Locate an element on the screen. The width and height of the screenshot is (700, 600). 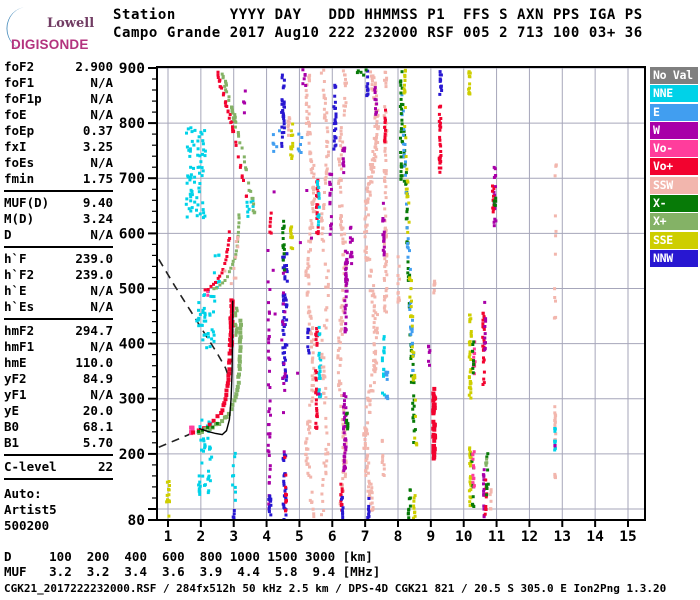
svg-text: 12 is located at coordinates (529, 537).